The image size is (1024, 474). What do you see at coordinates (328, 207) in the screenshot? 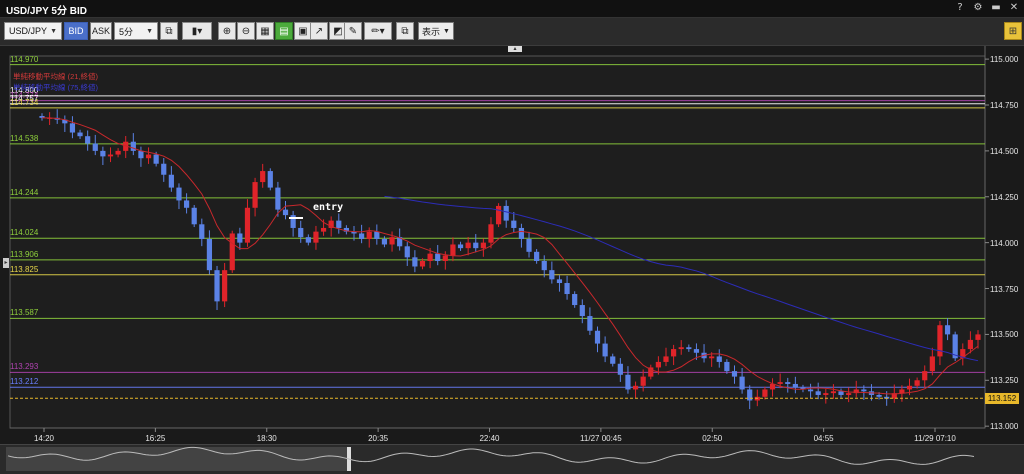
I see `entry-annotation: entry` at bounding box center [328, 207].